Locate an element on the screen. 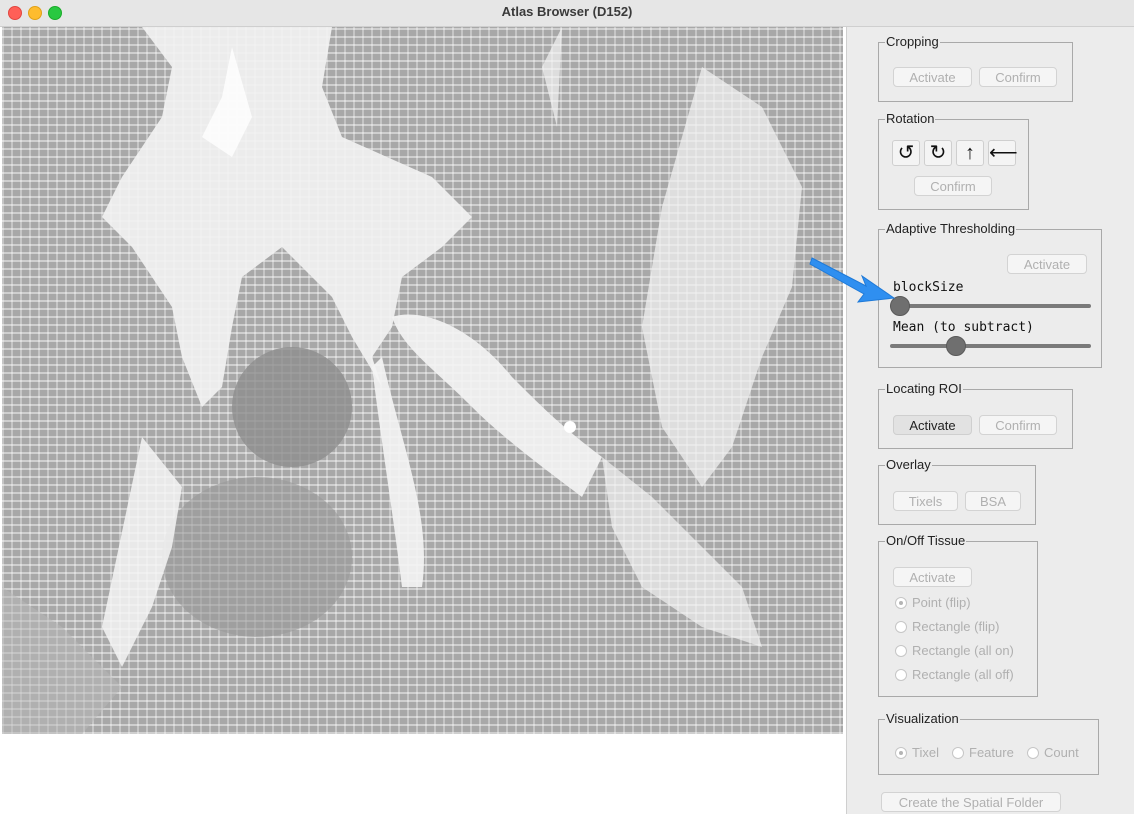  radio-count: Count is located at coordinates (1053, 753).